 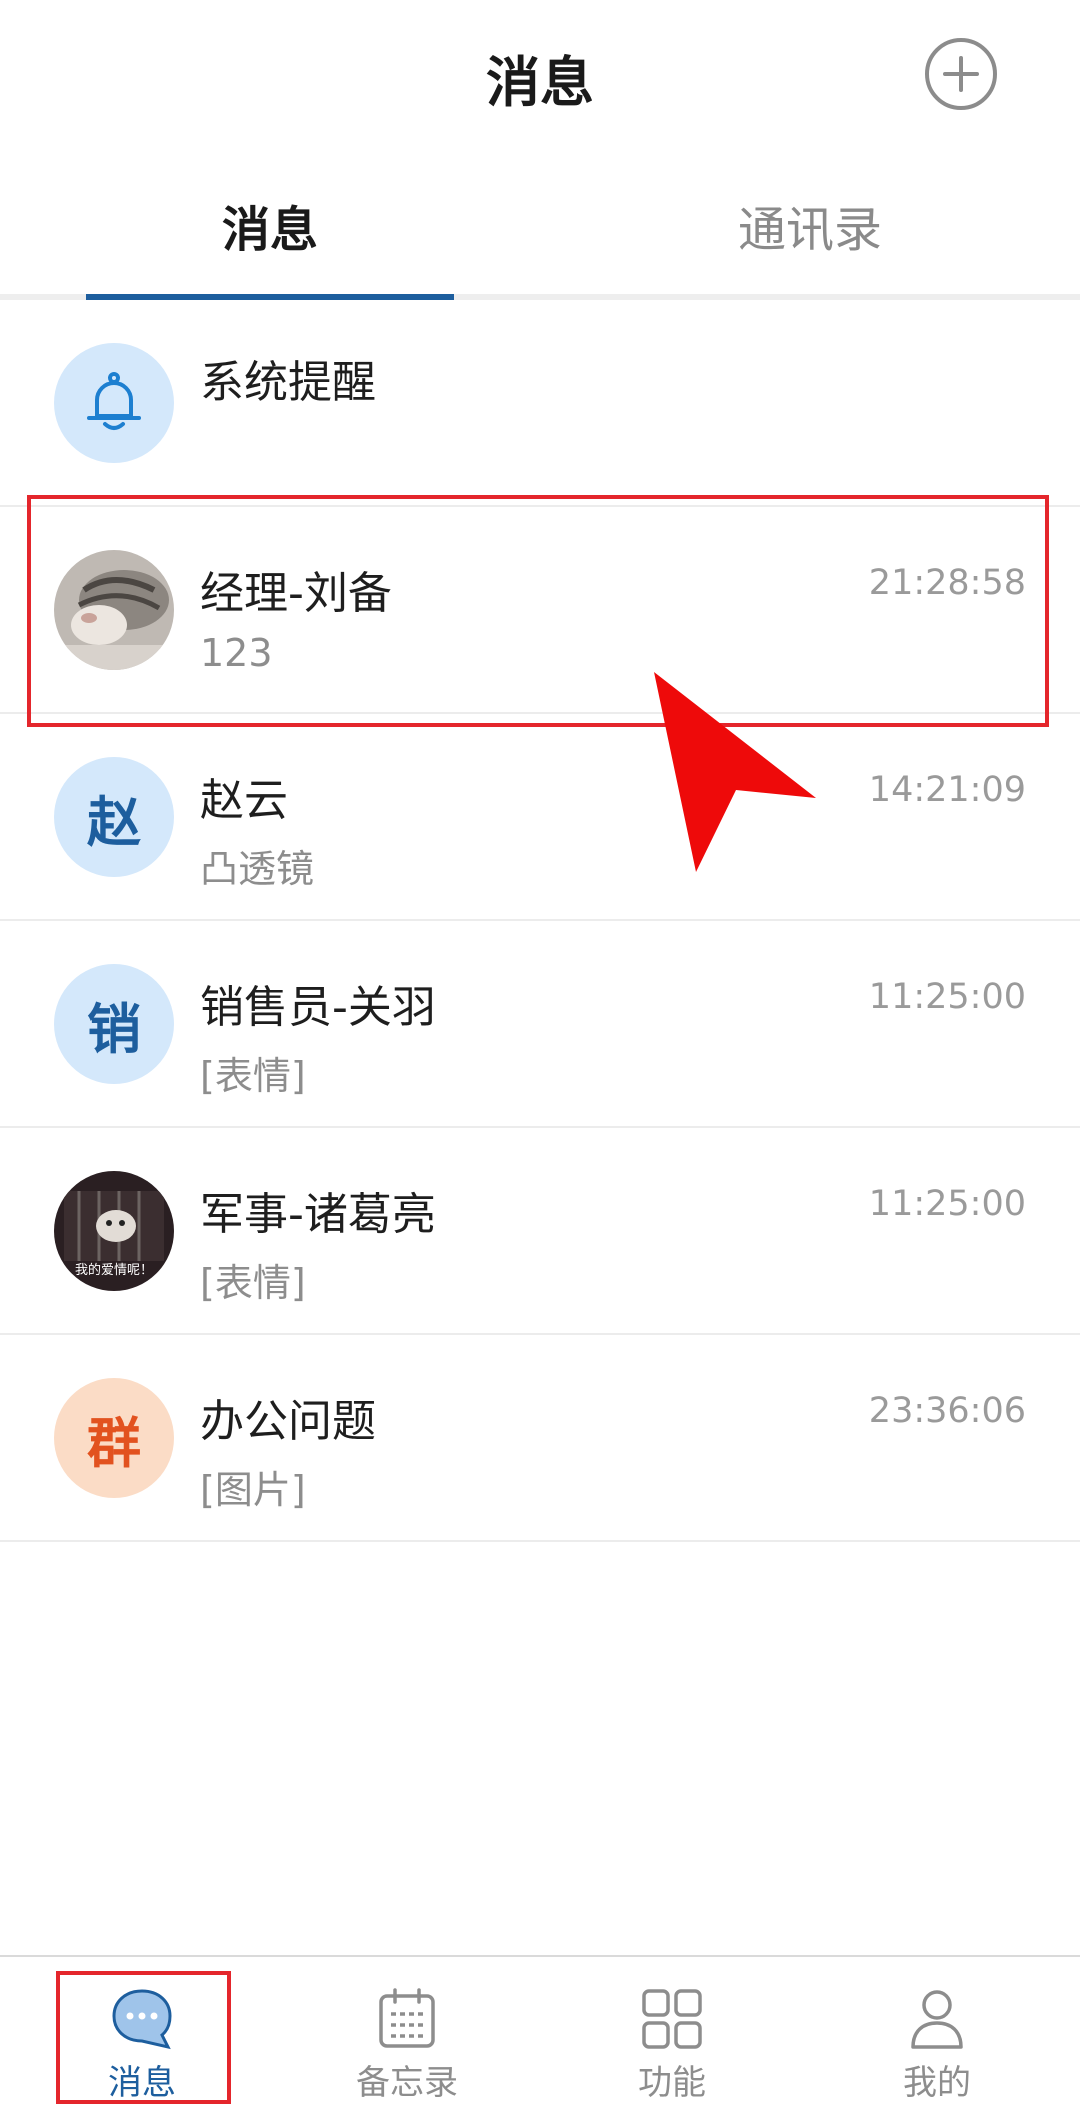 I want to click on bottom-nav: 消息 备忘录 功能 我的, so click(x=540, y=2037).